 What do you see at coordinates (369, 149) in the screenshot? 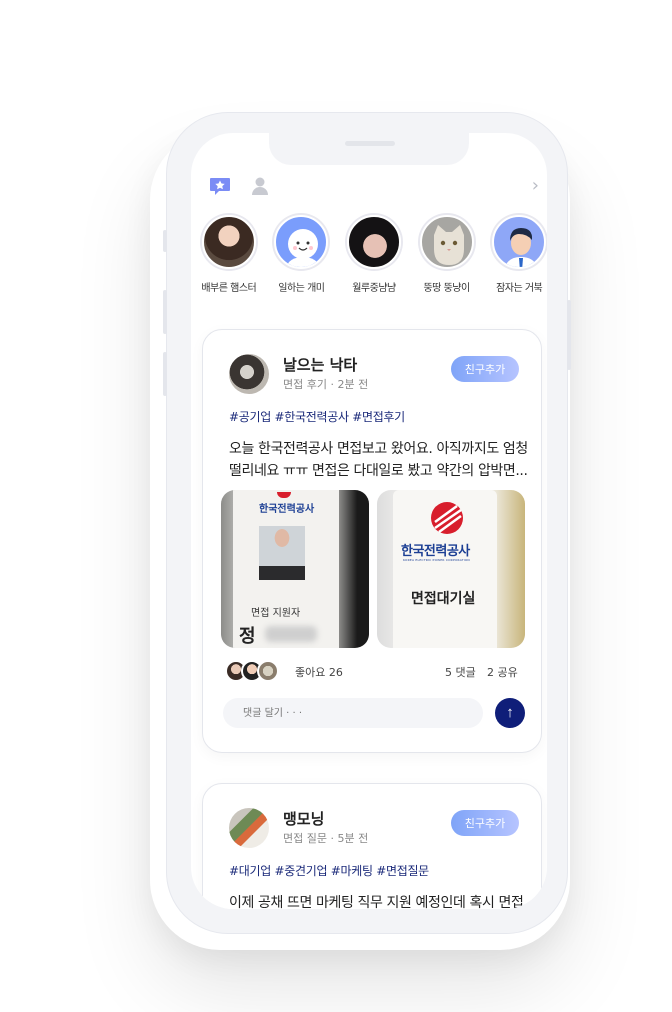
I see `notch` at bounding box center [369, 149].